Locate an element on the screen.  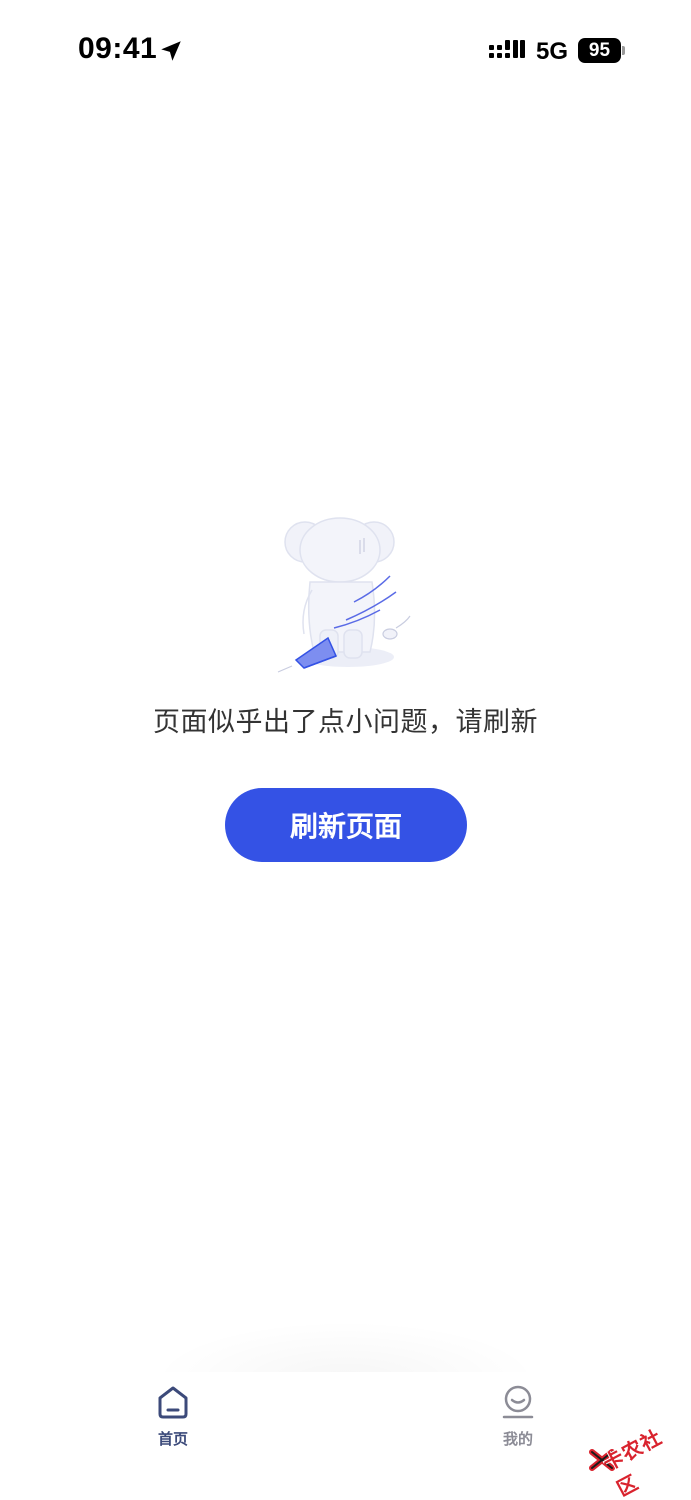
tab-mine-label: 我的 is located at coordinates (517, 1439).